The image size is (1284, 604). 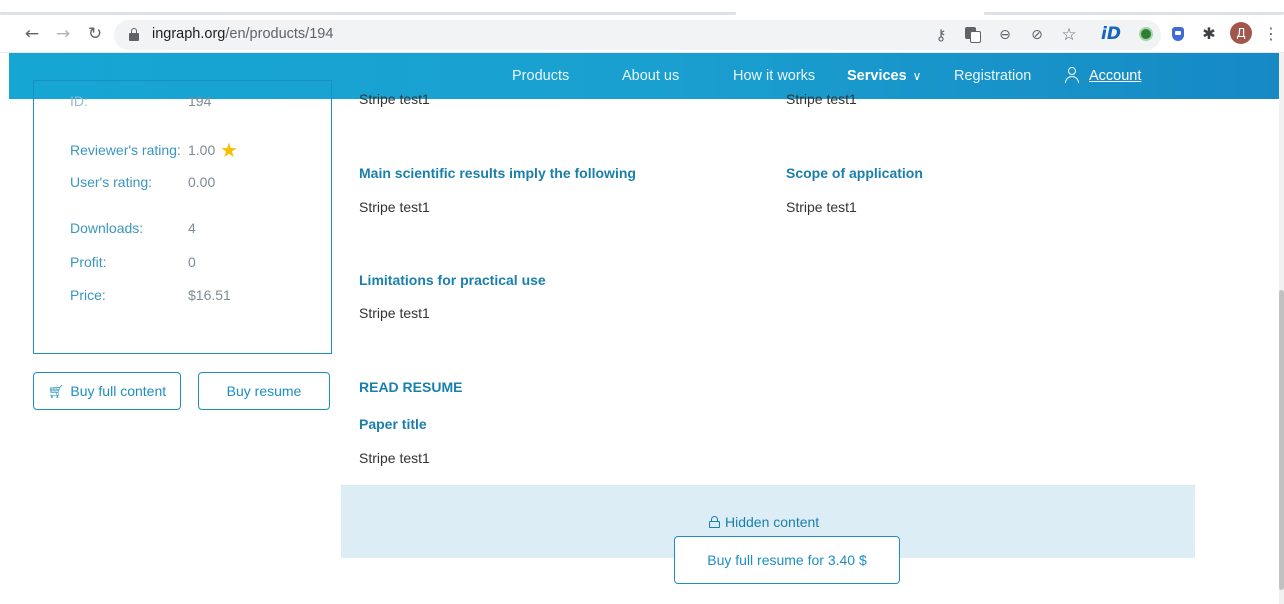 What do you see at coordinates (229, 150) in the screenshot?
I see `star-icon: ★` at bounding box center [229, 150].